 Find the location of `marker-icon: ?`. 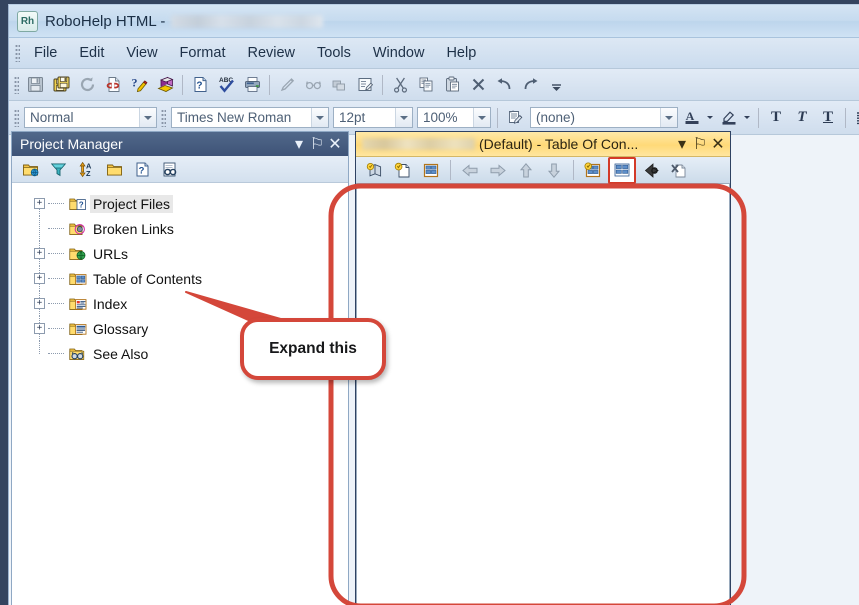

marker-icon: ? is located at coordinates (139, 84).